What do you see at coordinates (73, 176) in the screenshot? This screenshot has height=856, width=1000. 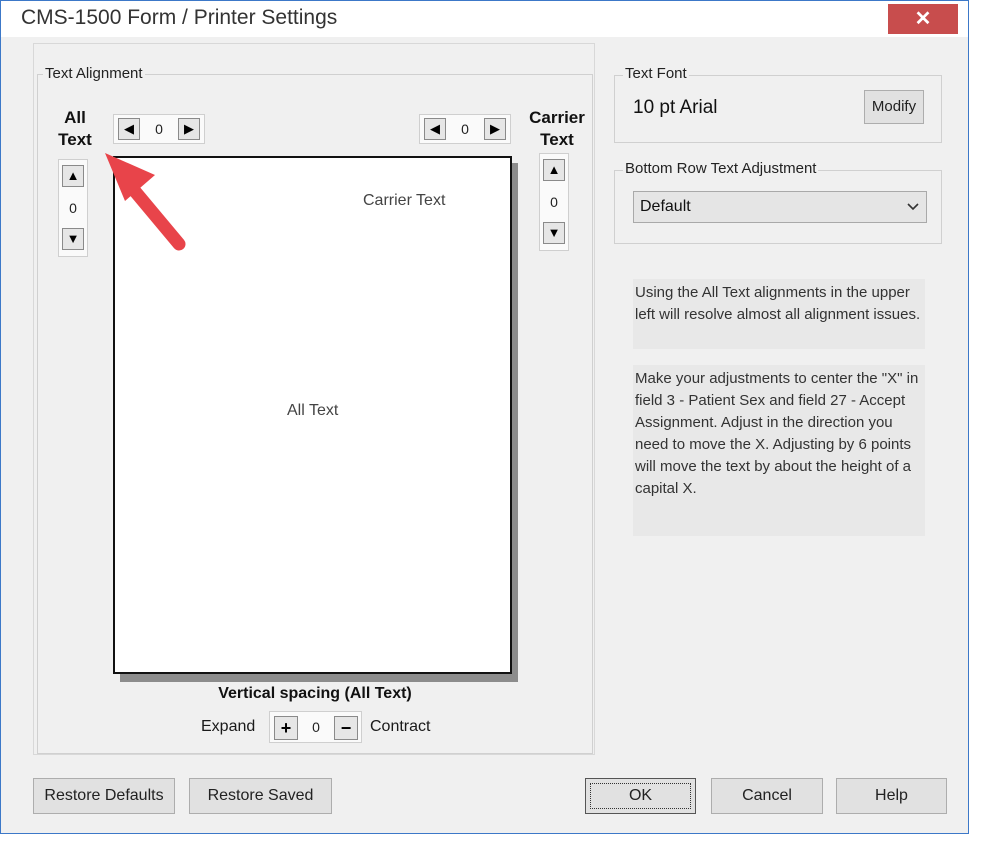 I see `all-text-up-arrow-button: ▲` at bounding box center [73, 176].